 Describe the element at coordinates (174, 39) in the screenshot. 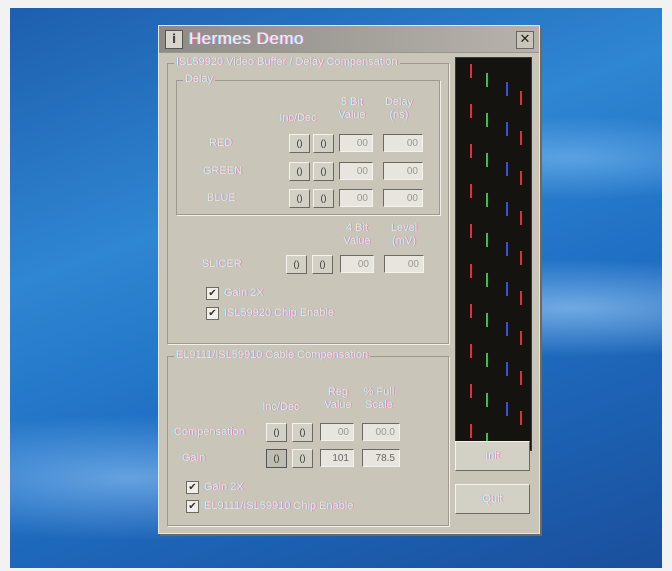

I see `app-icon: i` at that location.